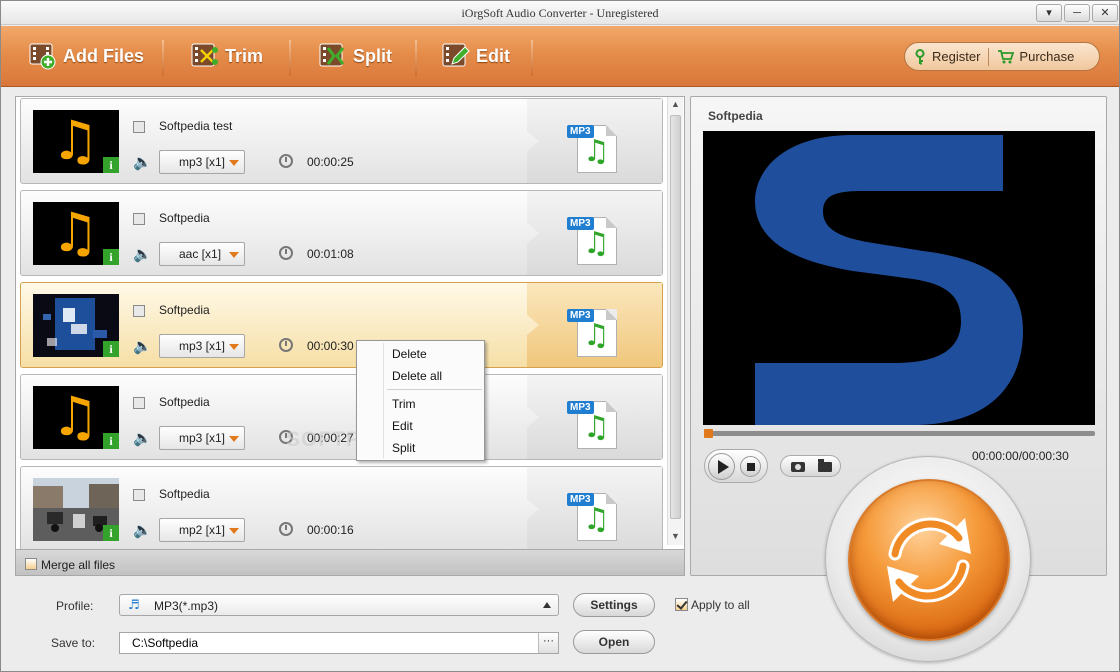  I want to click on save-to-label: Save to:, so click(73, 643).